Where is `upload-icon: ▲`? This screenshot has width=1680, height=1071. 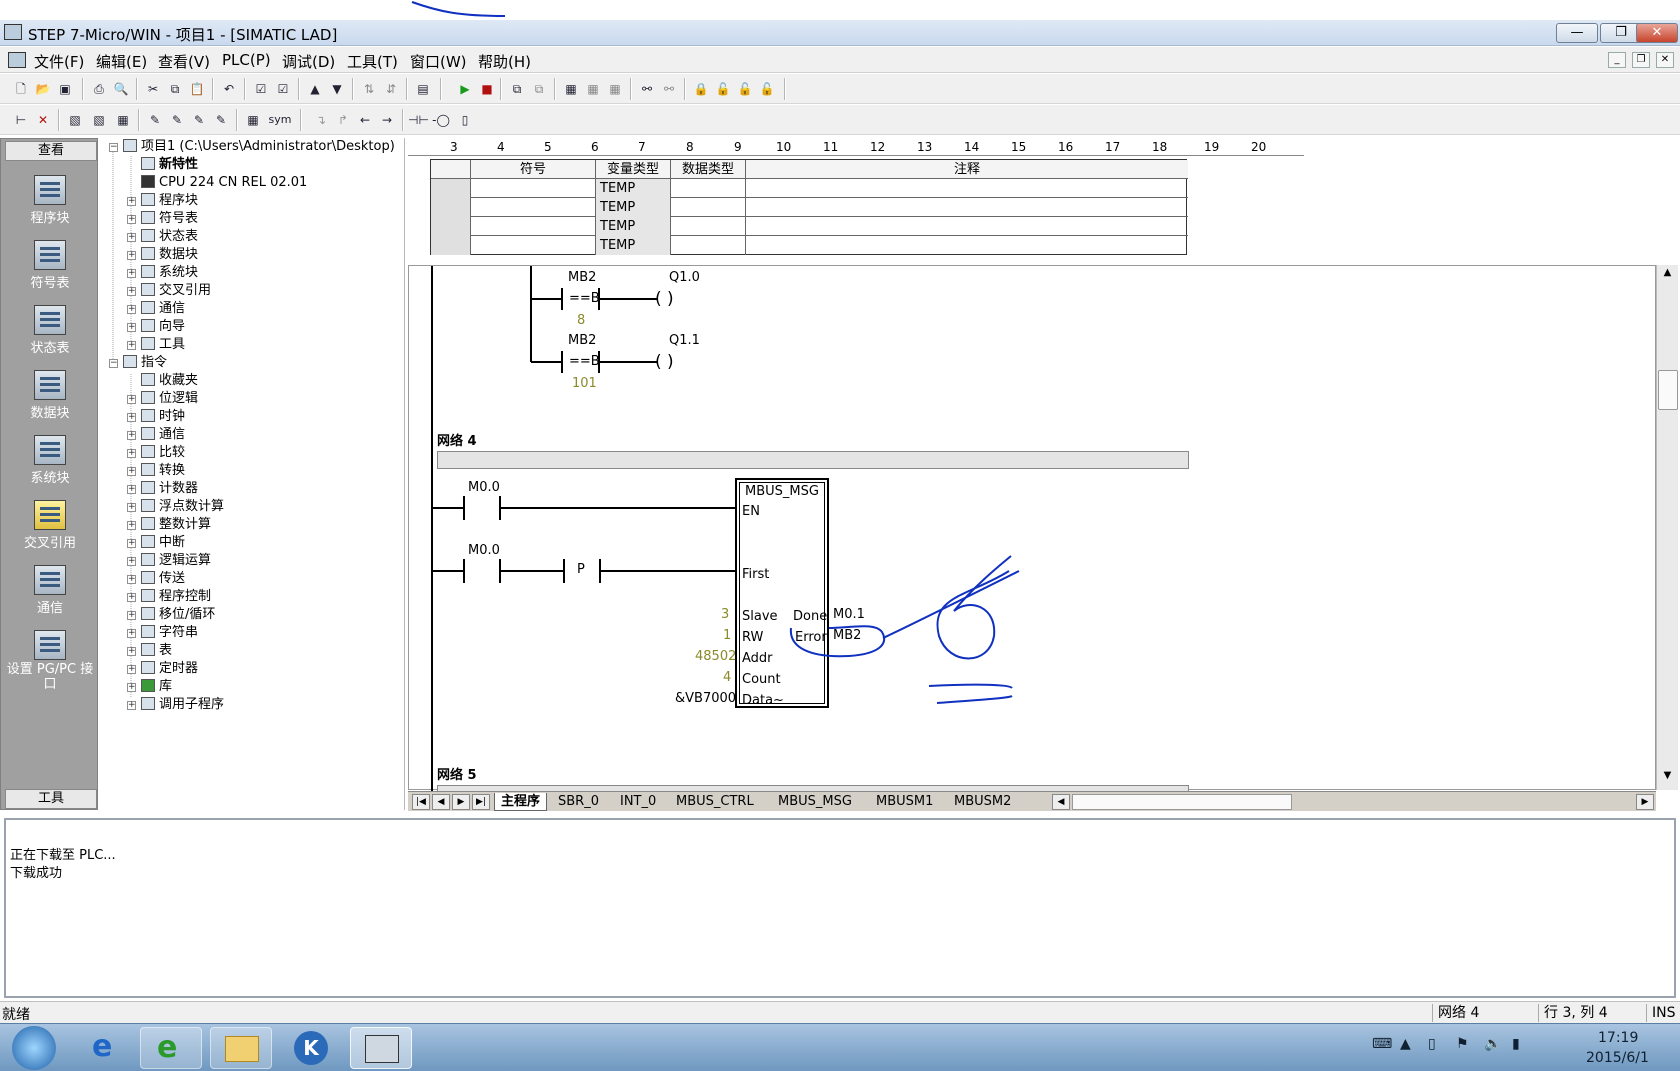
upload-icon: ▲ is located at coordinates (315, 89).